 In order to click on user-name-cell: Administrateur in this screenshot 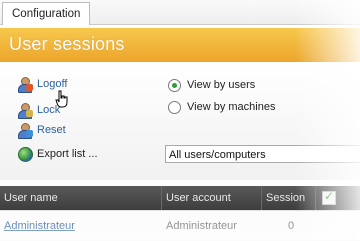, I will do `click(81, 226)`.